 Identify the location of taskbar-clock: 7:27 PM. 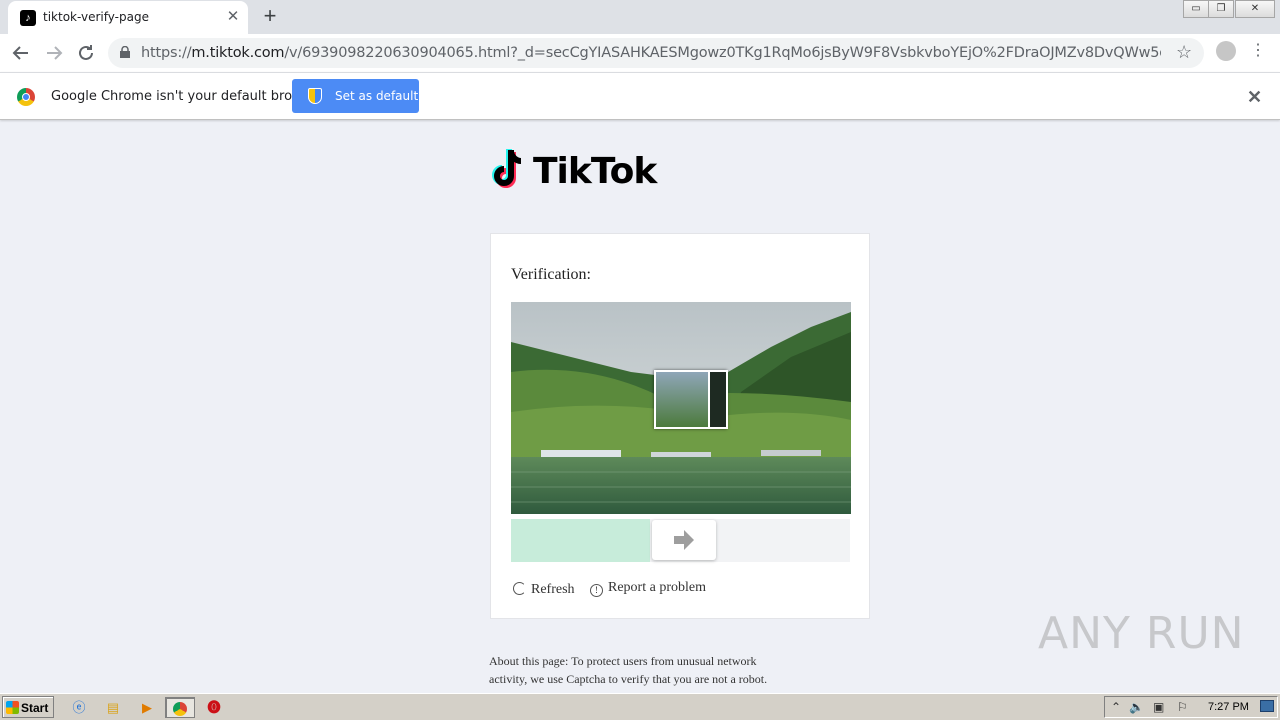
(1228, 707).